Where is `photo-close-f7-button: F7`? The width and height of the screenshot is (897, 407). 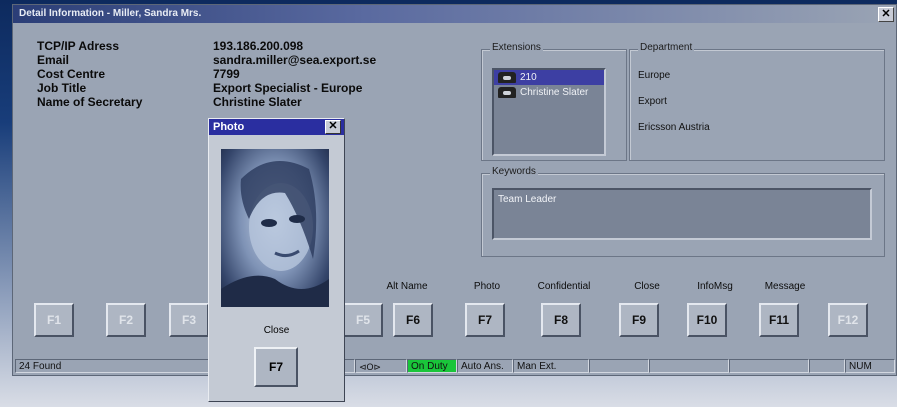 photo-close-f7-button: F7 is located at coordinates (276, 367).